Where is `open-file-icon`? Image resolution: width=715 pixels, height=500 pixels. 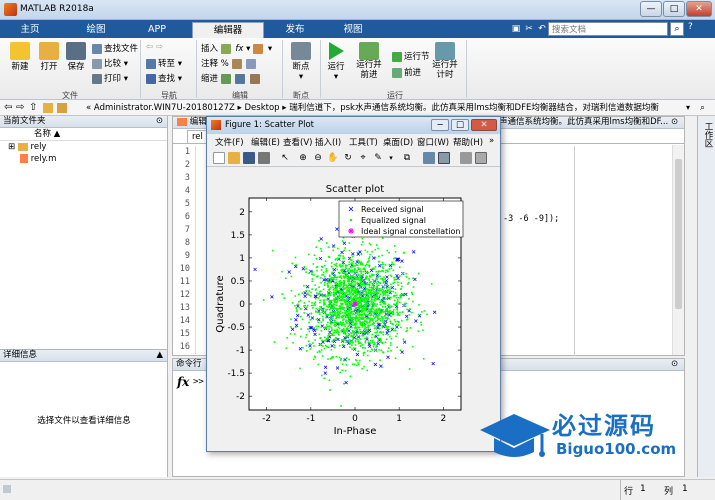 open-file-icon is located at coordinates (234, 158).